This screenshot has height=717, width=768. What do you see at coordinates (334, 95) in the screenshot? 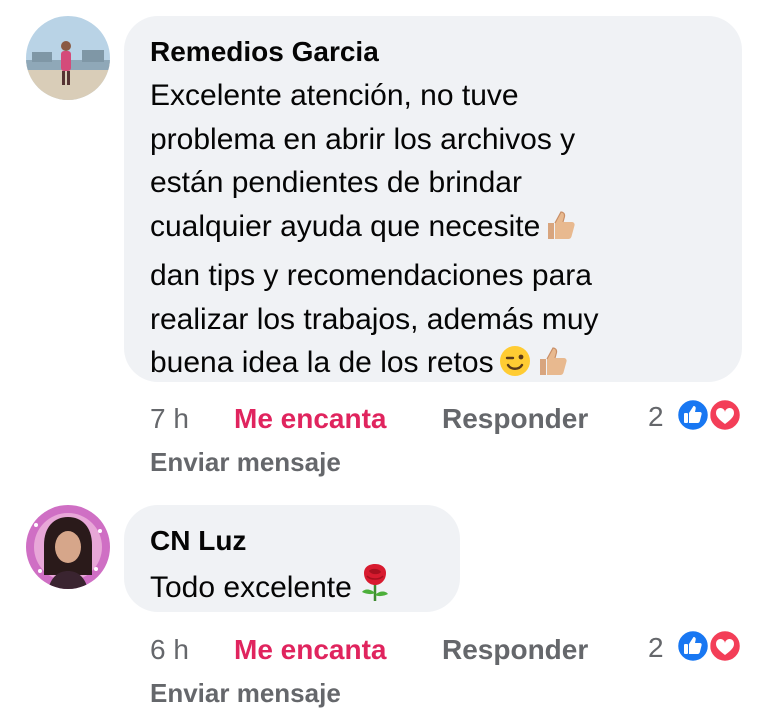
I see `comment-line: Excelente atención, no tuve` at bounding box center [334, 95].